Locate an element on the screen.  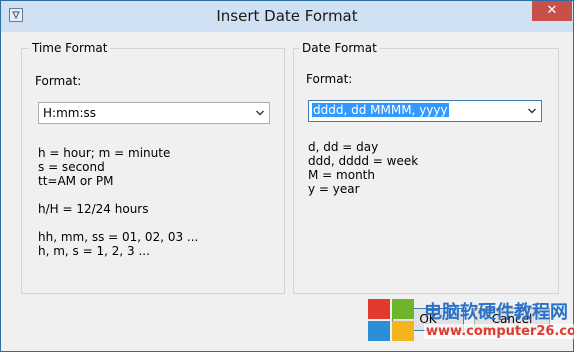
site-watermark: 电脑软硬件教程网 www.computer26.com is located at coordinates (471, 324).